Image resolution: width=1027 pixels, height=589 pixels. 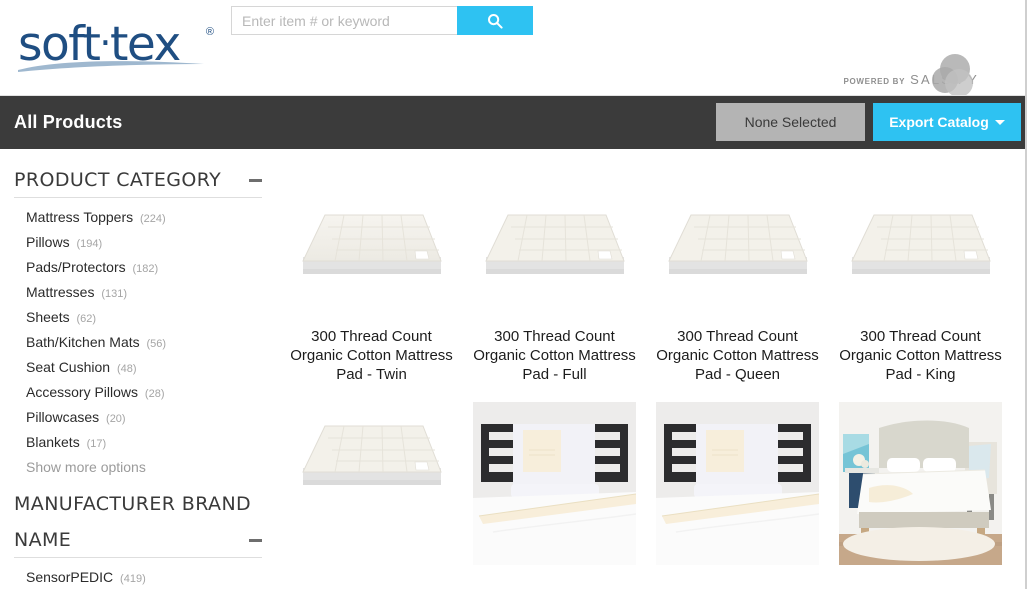 What do you see at coordinates (156, 344) in the screenshot?
I see `facet-option-count: (56)` at bounding box center [156, 344].